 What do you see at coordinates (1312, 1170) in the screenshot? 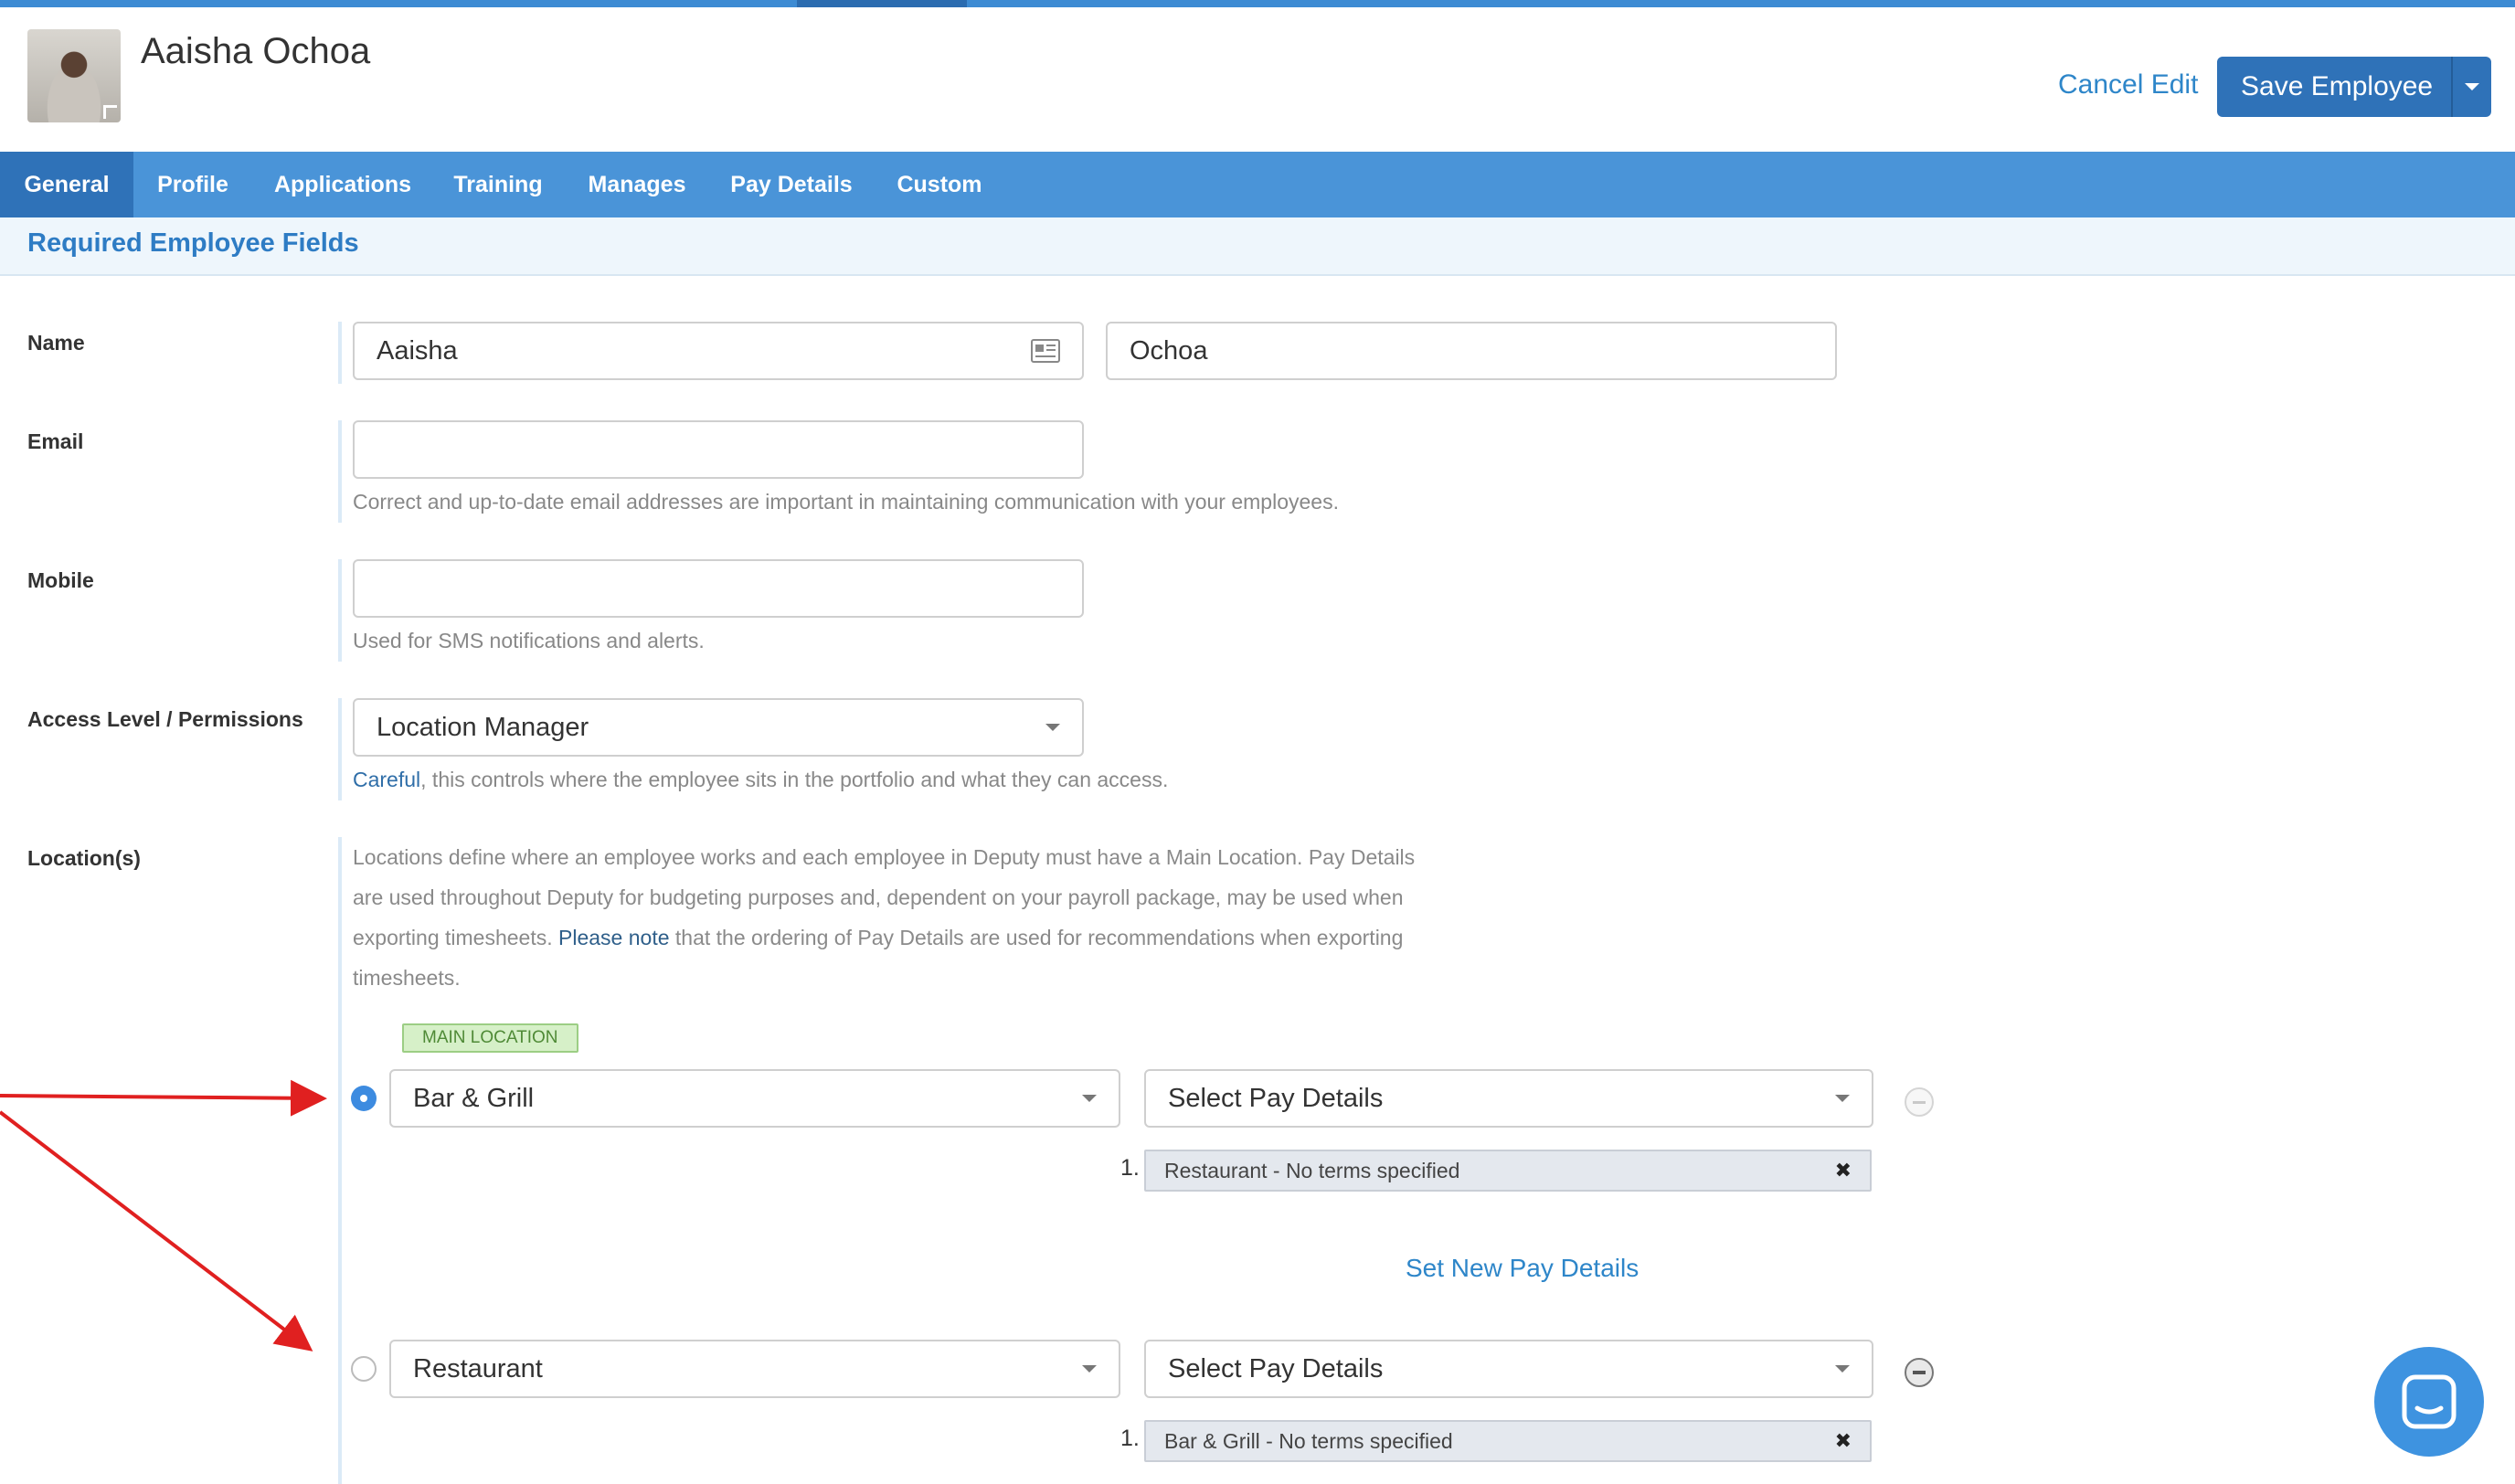
I see `pay-detail-text: Restaurant - No terms specified` at bounding box center [1312, 1170].